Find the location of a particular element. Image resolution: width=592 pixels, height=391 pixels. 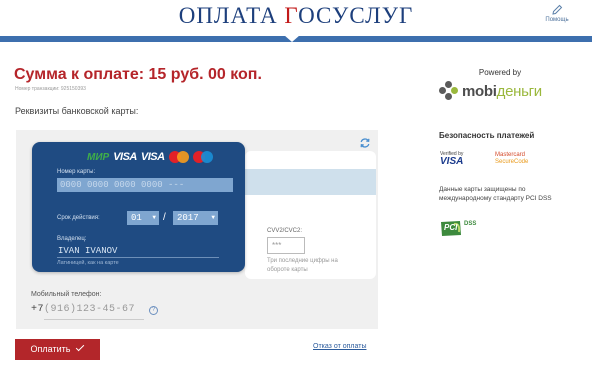

mobi-dengi-logo: mobiденьги is located at coordinates (502, 91).